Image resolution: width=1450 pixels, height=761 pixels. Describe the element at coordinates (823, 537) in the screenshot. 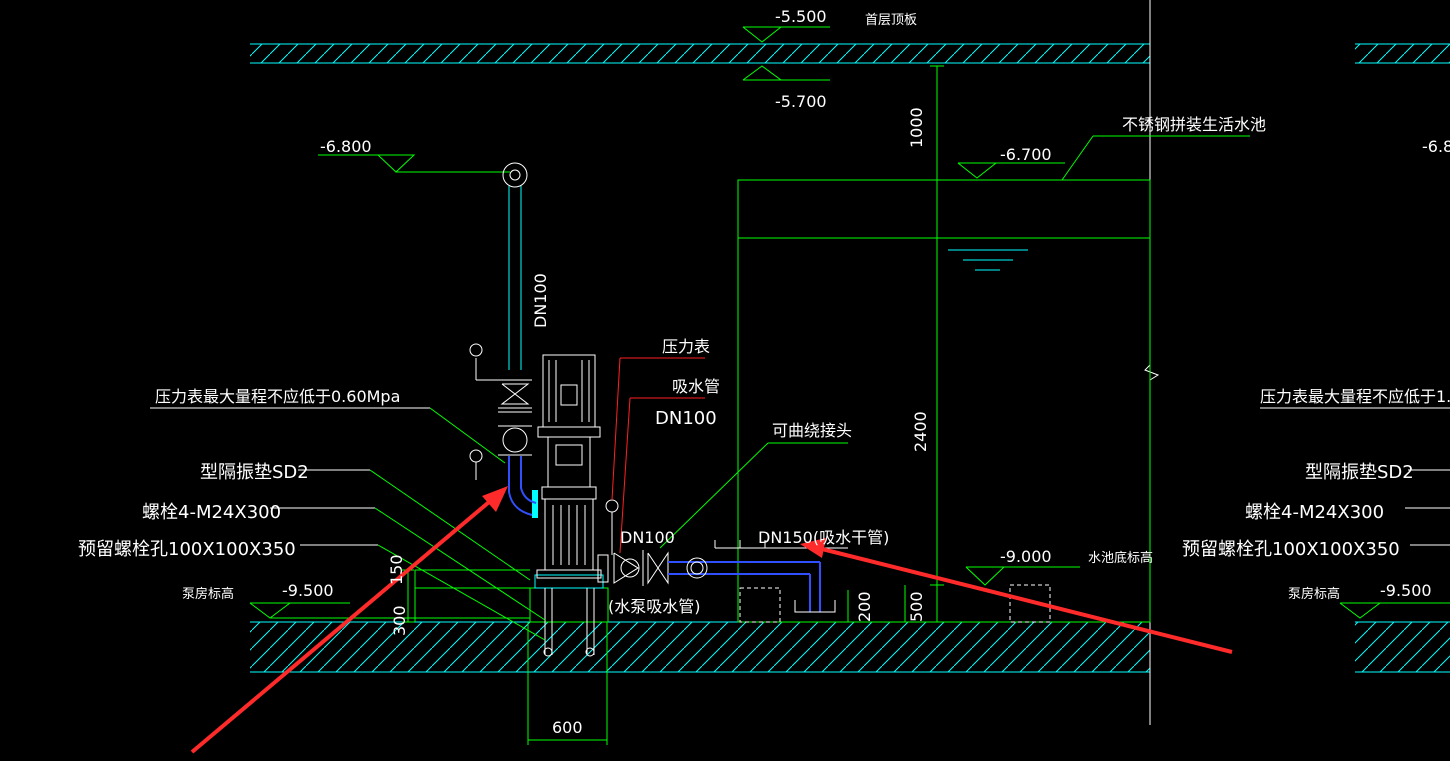

I see `label-dn150-main: DN150(吸水干管)` at that location.